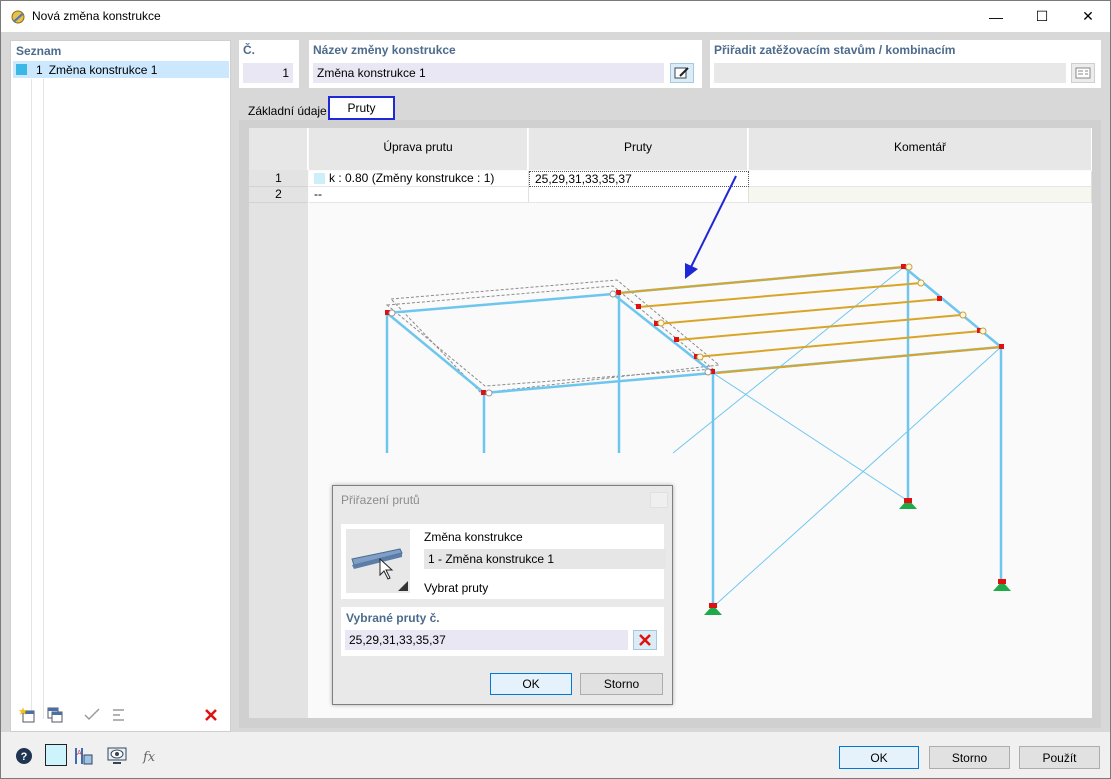 The width and height of the screenshot is (1111, 779). What do you see at coordinates (879, 757) in the screenshot?
I see `ok-button: OK` at bounding box center [879, 757].